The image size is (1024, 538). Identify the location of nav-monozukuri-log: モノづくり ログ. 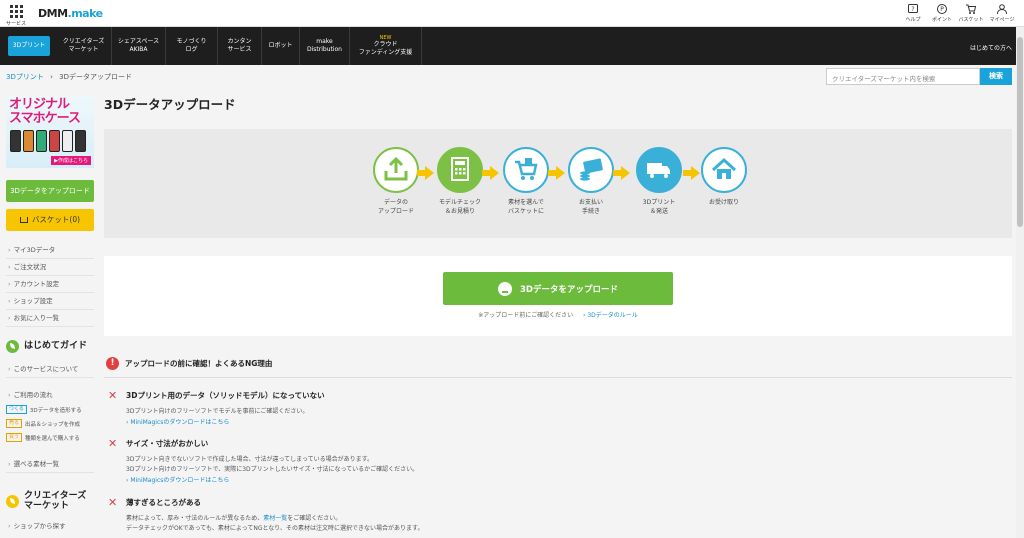
(192, 46).